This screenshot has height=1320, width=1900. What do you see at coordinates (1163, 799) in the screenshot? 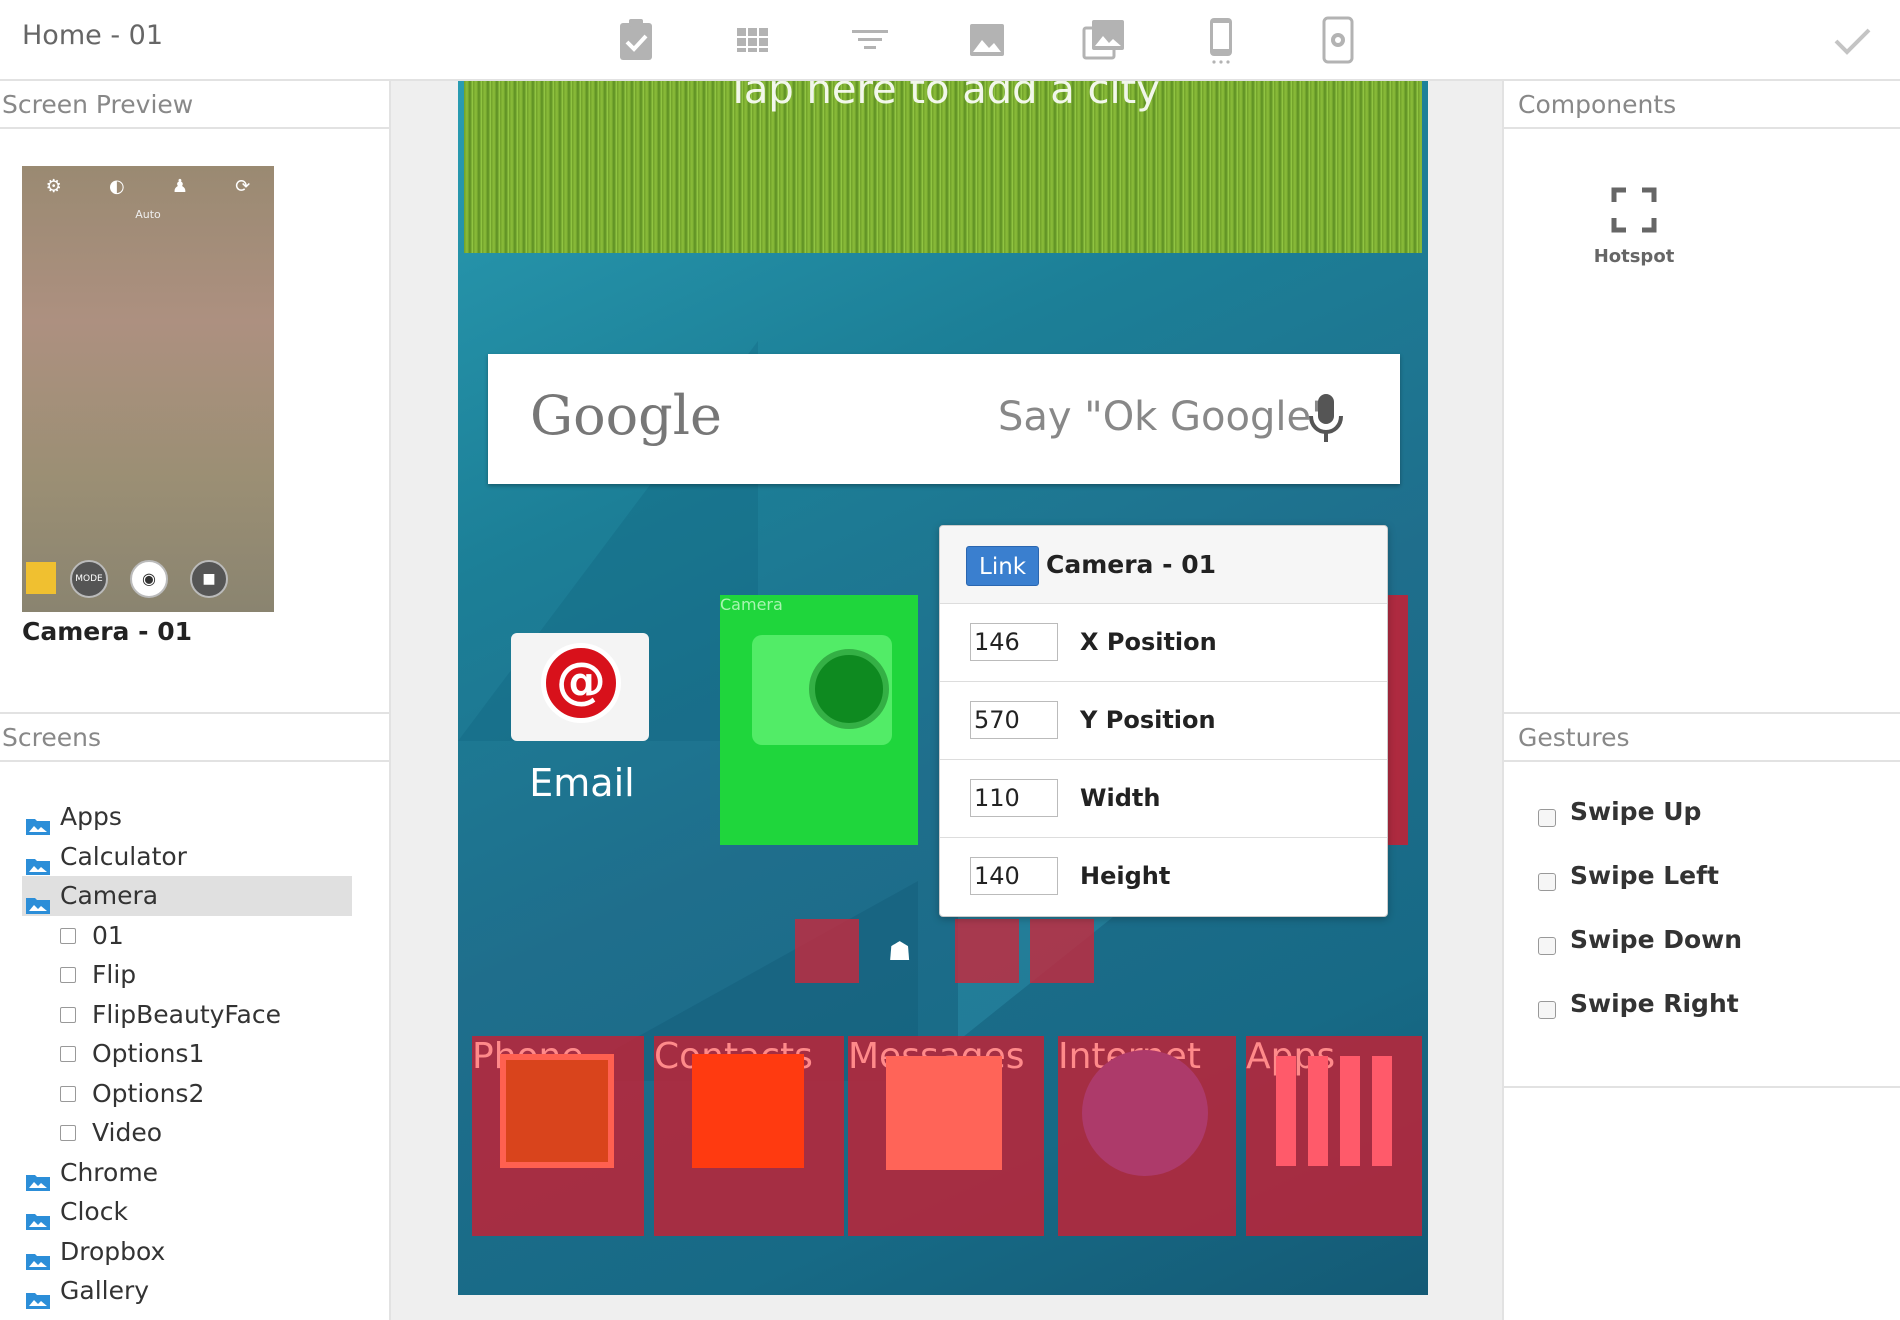
I see `width-row: Width` at bounding box center [1163, 799].